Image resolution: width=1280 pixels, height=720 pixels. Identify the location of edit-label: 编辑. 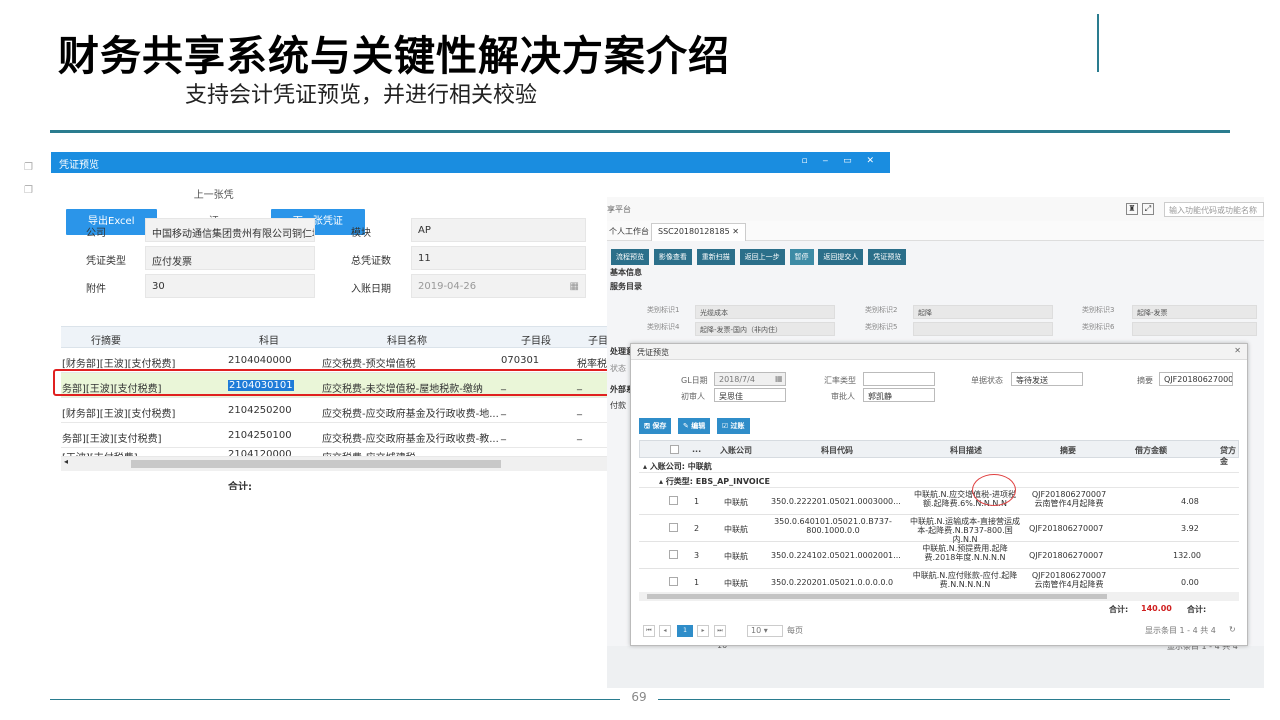
(698, 426).